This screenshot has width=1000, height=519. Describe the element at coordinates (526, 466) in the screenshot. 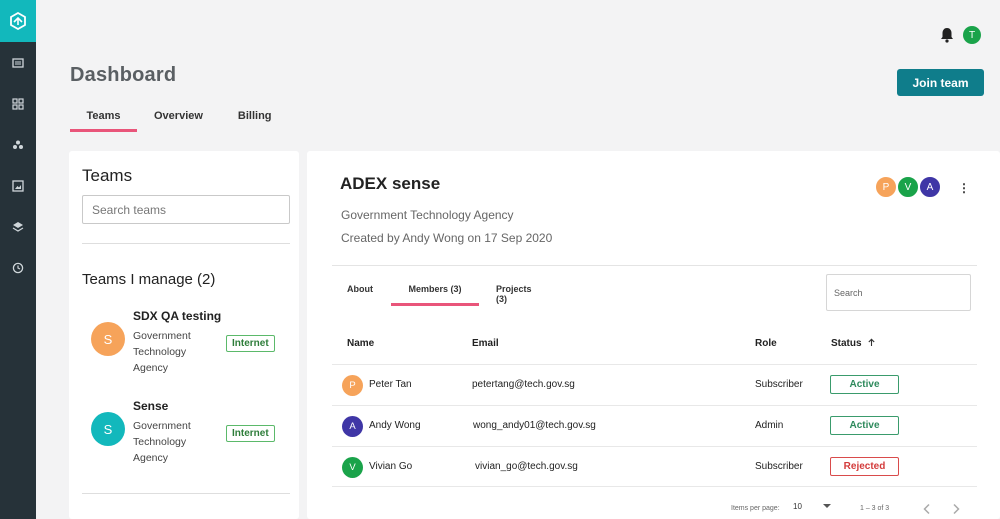

I see `member-email: vivian_go@tech.gov.sg` at that location.